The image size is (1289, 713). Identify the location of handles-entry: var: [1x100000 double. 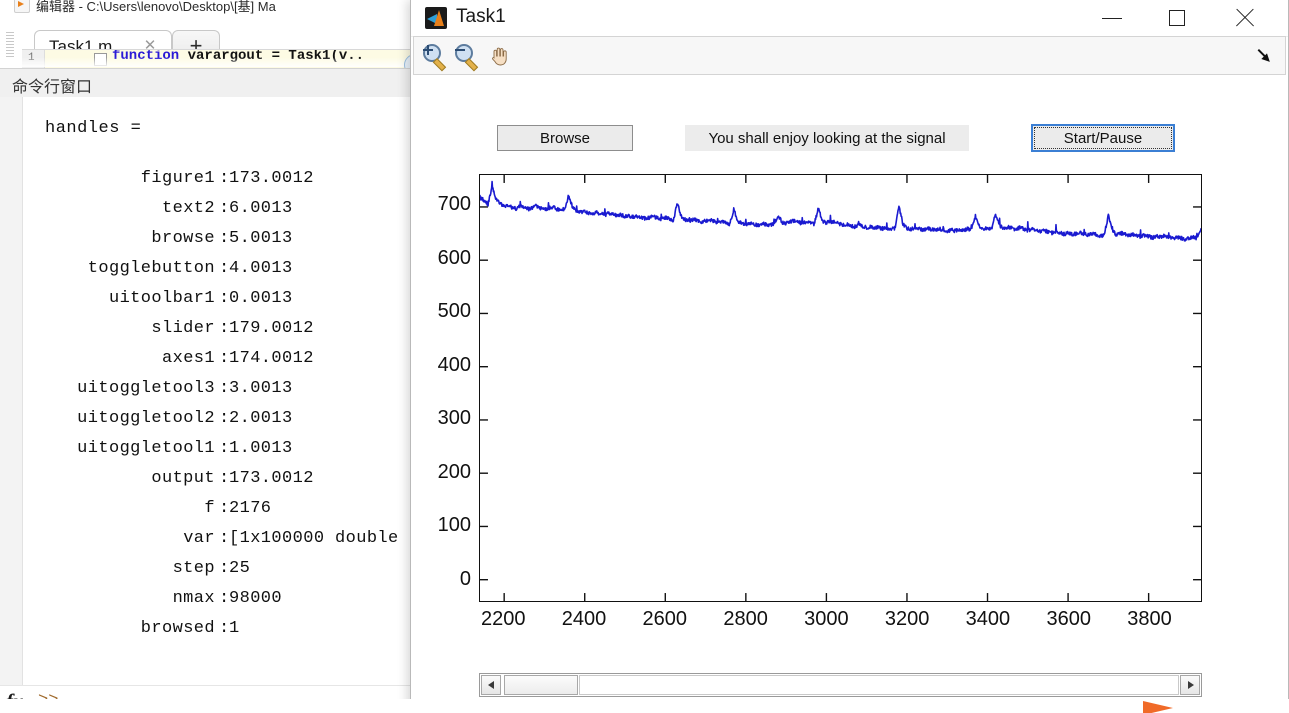
(213, 544).